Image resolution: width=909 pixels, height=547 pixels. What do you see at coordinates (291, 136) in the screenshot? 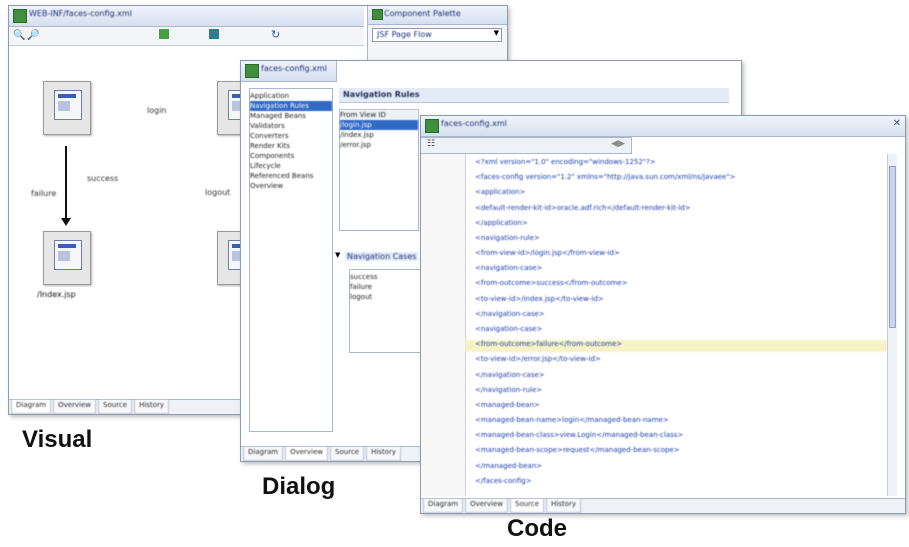
I see `category-item: Converters` at bounding box center [291, 136].